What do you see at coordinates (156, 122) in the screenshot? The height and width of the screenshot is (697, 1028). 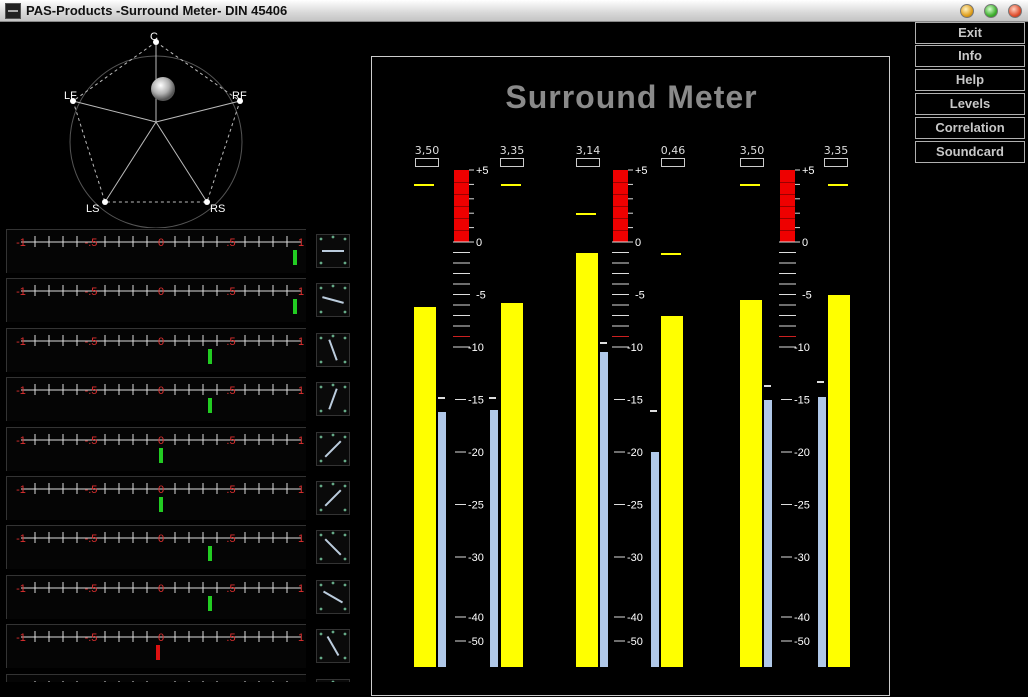 I see `pentagon-spokes` at bounding box center [156, 122].